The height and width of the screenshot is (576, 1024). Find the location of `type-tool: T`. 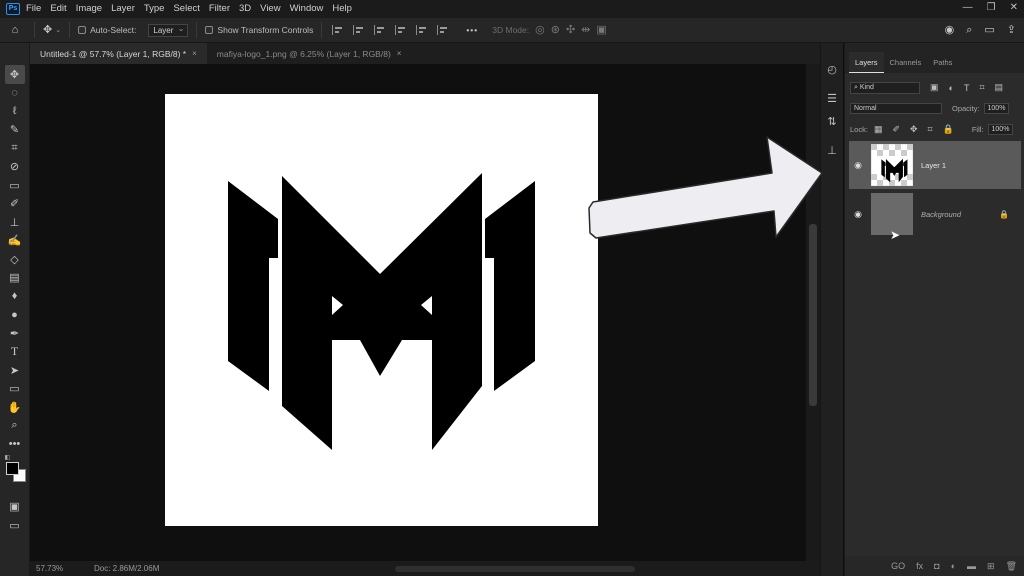

type-tool: T is located at coordinates (15, 352).